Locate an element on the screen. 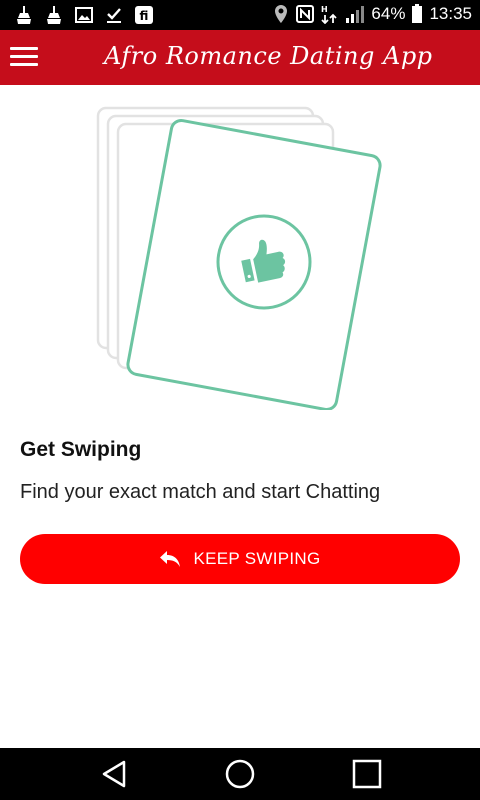 The width and height of the screenshot is (480, 800). image-icon is located at coordinates (84, 15).